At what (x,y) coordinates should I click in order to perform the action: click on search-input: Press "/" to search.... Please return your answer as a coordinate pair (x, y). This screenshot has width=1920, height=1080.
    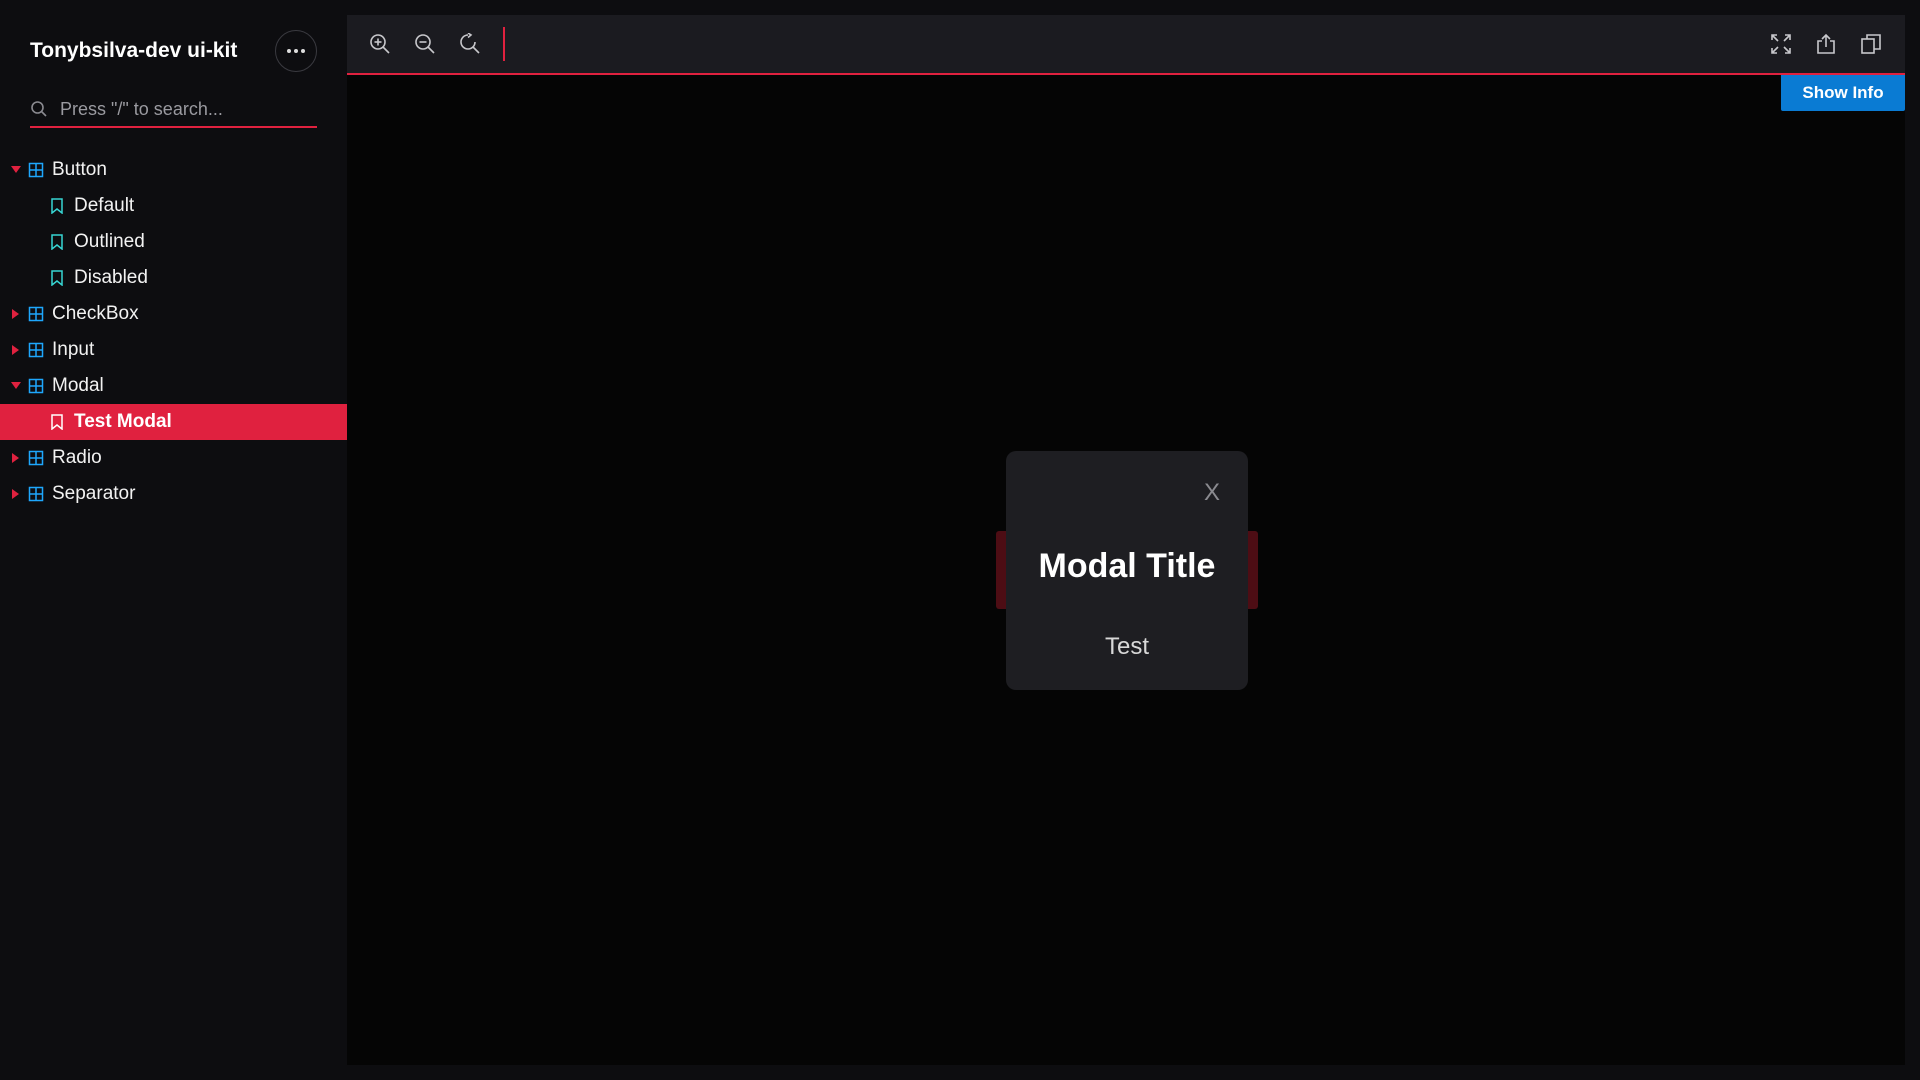
    Looking at the image, I should click on (173, 110).